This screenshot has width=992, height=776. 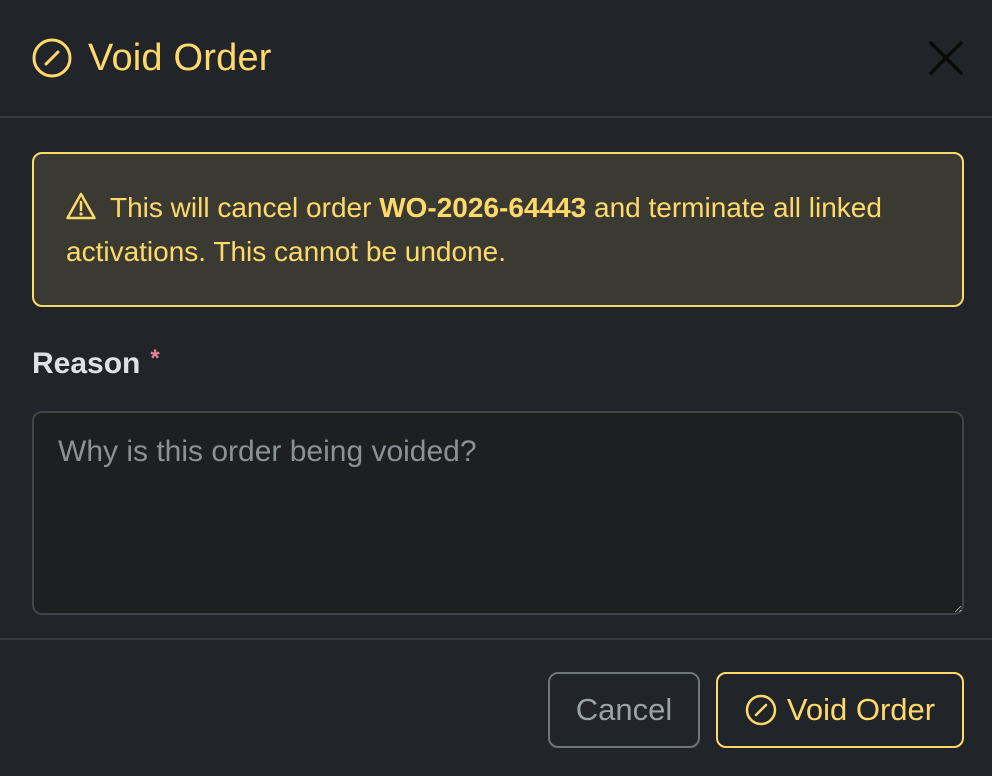 I want to click on order-id: WO-2026-64443, so click(x=483, y=207).